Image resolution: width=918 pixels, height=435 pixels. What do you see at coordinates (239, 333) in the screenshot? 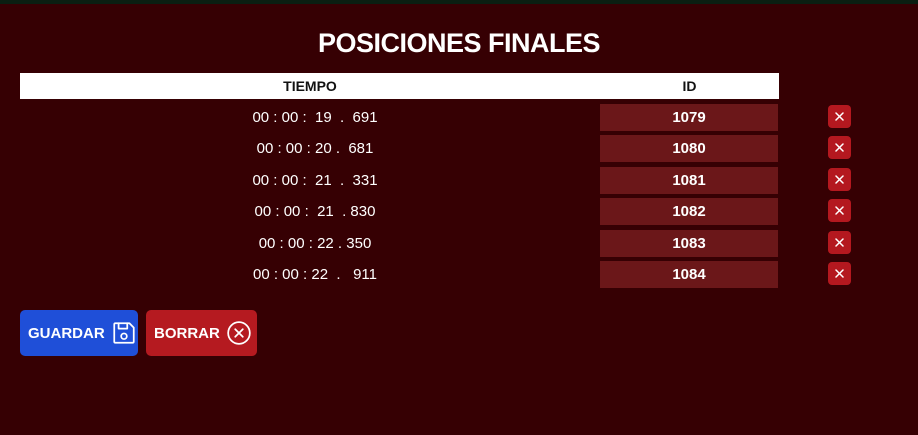
I see `circle-x-icon` at bounding box center [239, 333].